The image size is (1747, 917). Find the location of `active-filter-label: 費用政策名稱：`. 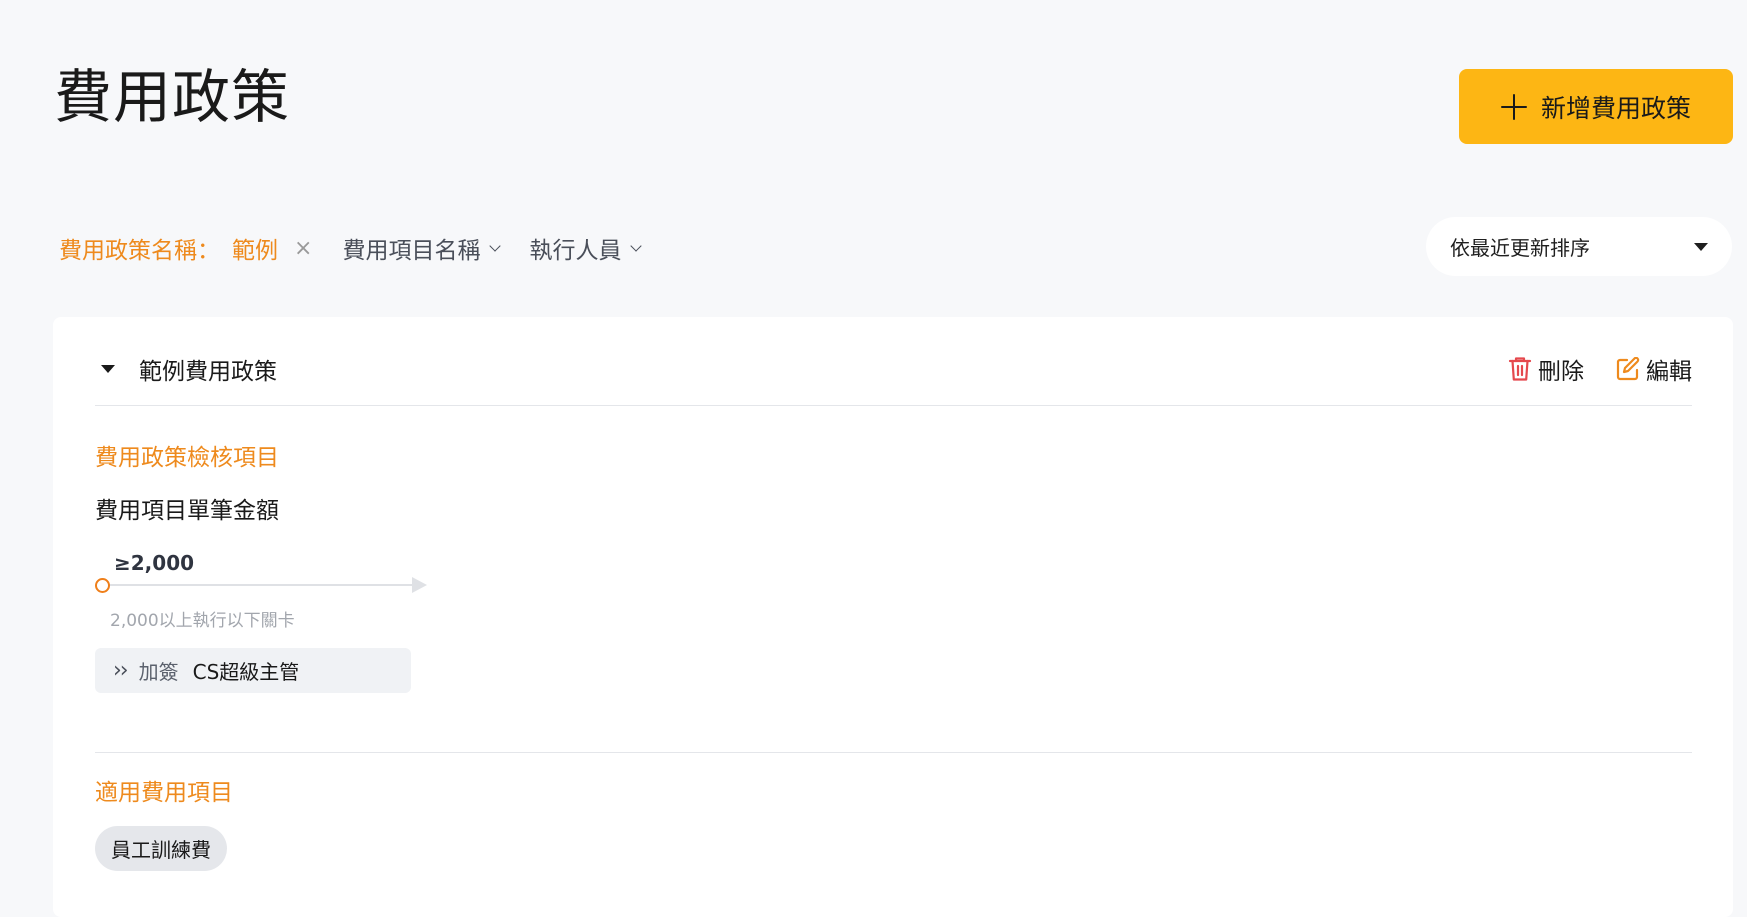

active-filter-label: 費用政策名稱： is located at coordinates (139, 251).